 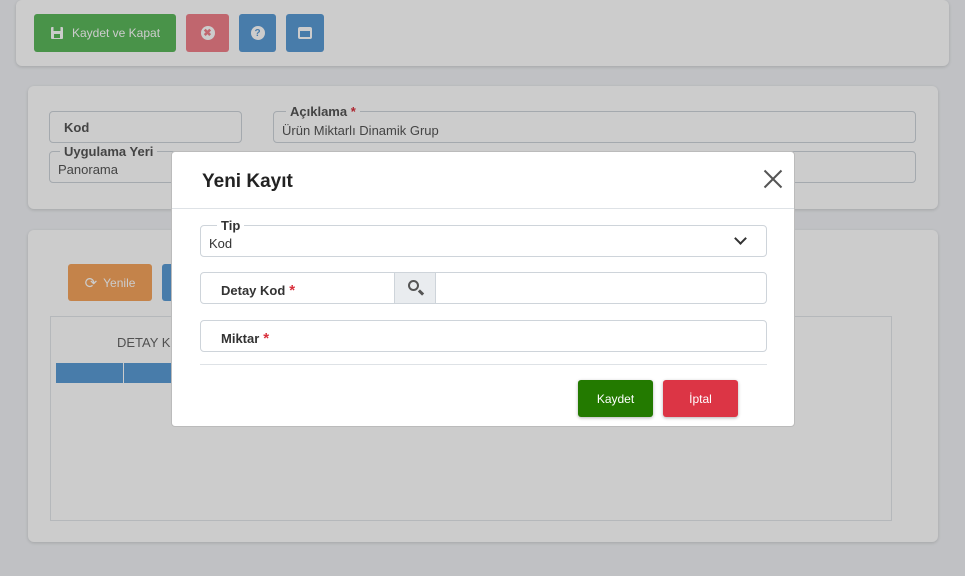 I want to click on tip-value: Kod, so click(x=221, y=243).